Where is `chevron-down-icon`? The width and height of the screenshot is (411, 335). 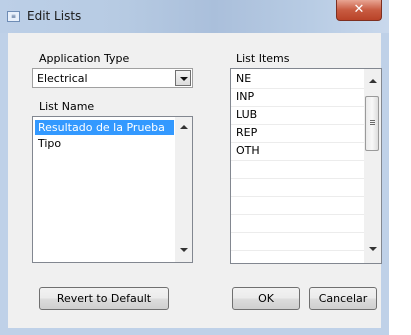
chevron-down-icon is located at coordinates (184, 79).